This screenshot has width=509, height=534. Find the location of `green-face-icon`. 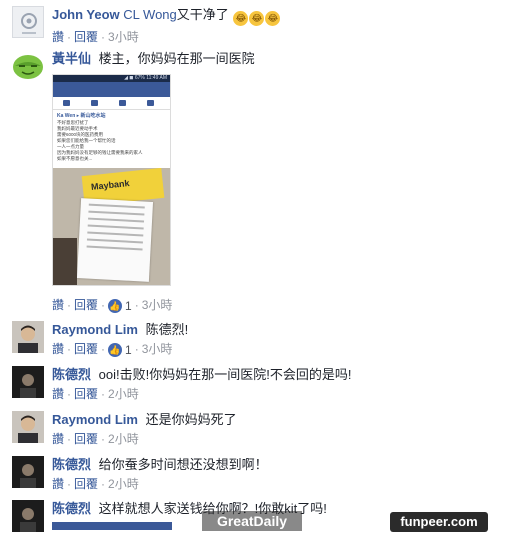

green-face-icon is located at coordinates (28, 67).